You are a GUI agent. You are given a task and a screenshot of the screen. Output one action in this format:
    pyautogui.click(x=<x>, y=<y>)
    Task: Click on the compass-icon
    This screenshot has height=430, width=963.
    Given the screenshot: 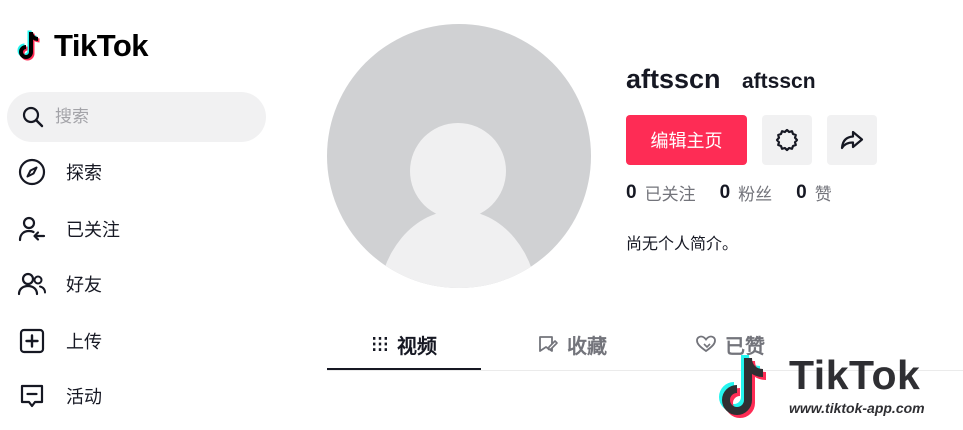 What is the action you would take?
    pyautogui.click(x=32, y=172)
    